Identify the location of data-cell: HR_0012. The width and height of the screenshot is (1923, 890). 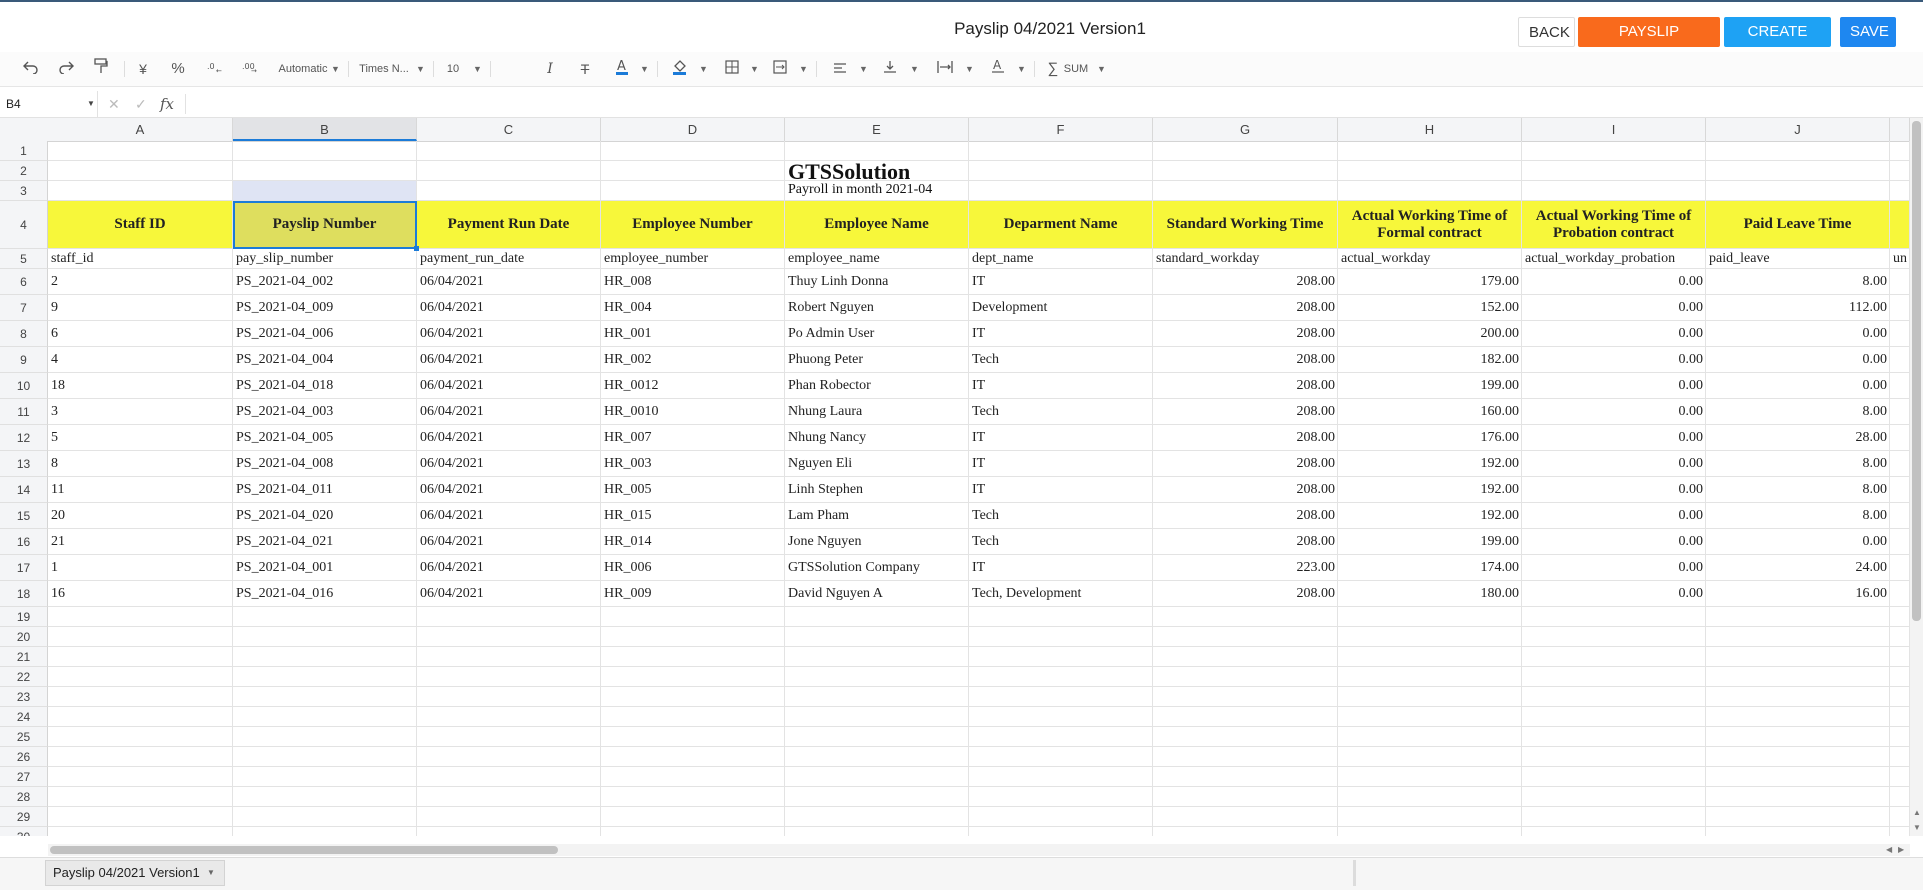
(693, 386).